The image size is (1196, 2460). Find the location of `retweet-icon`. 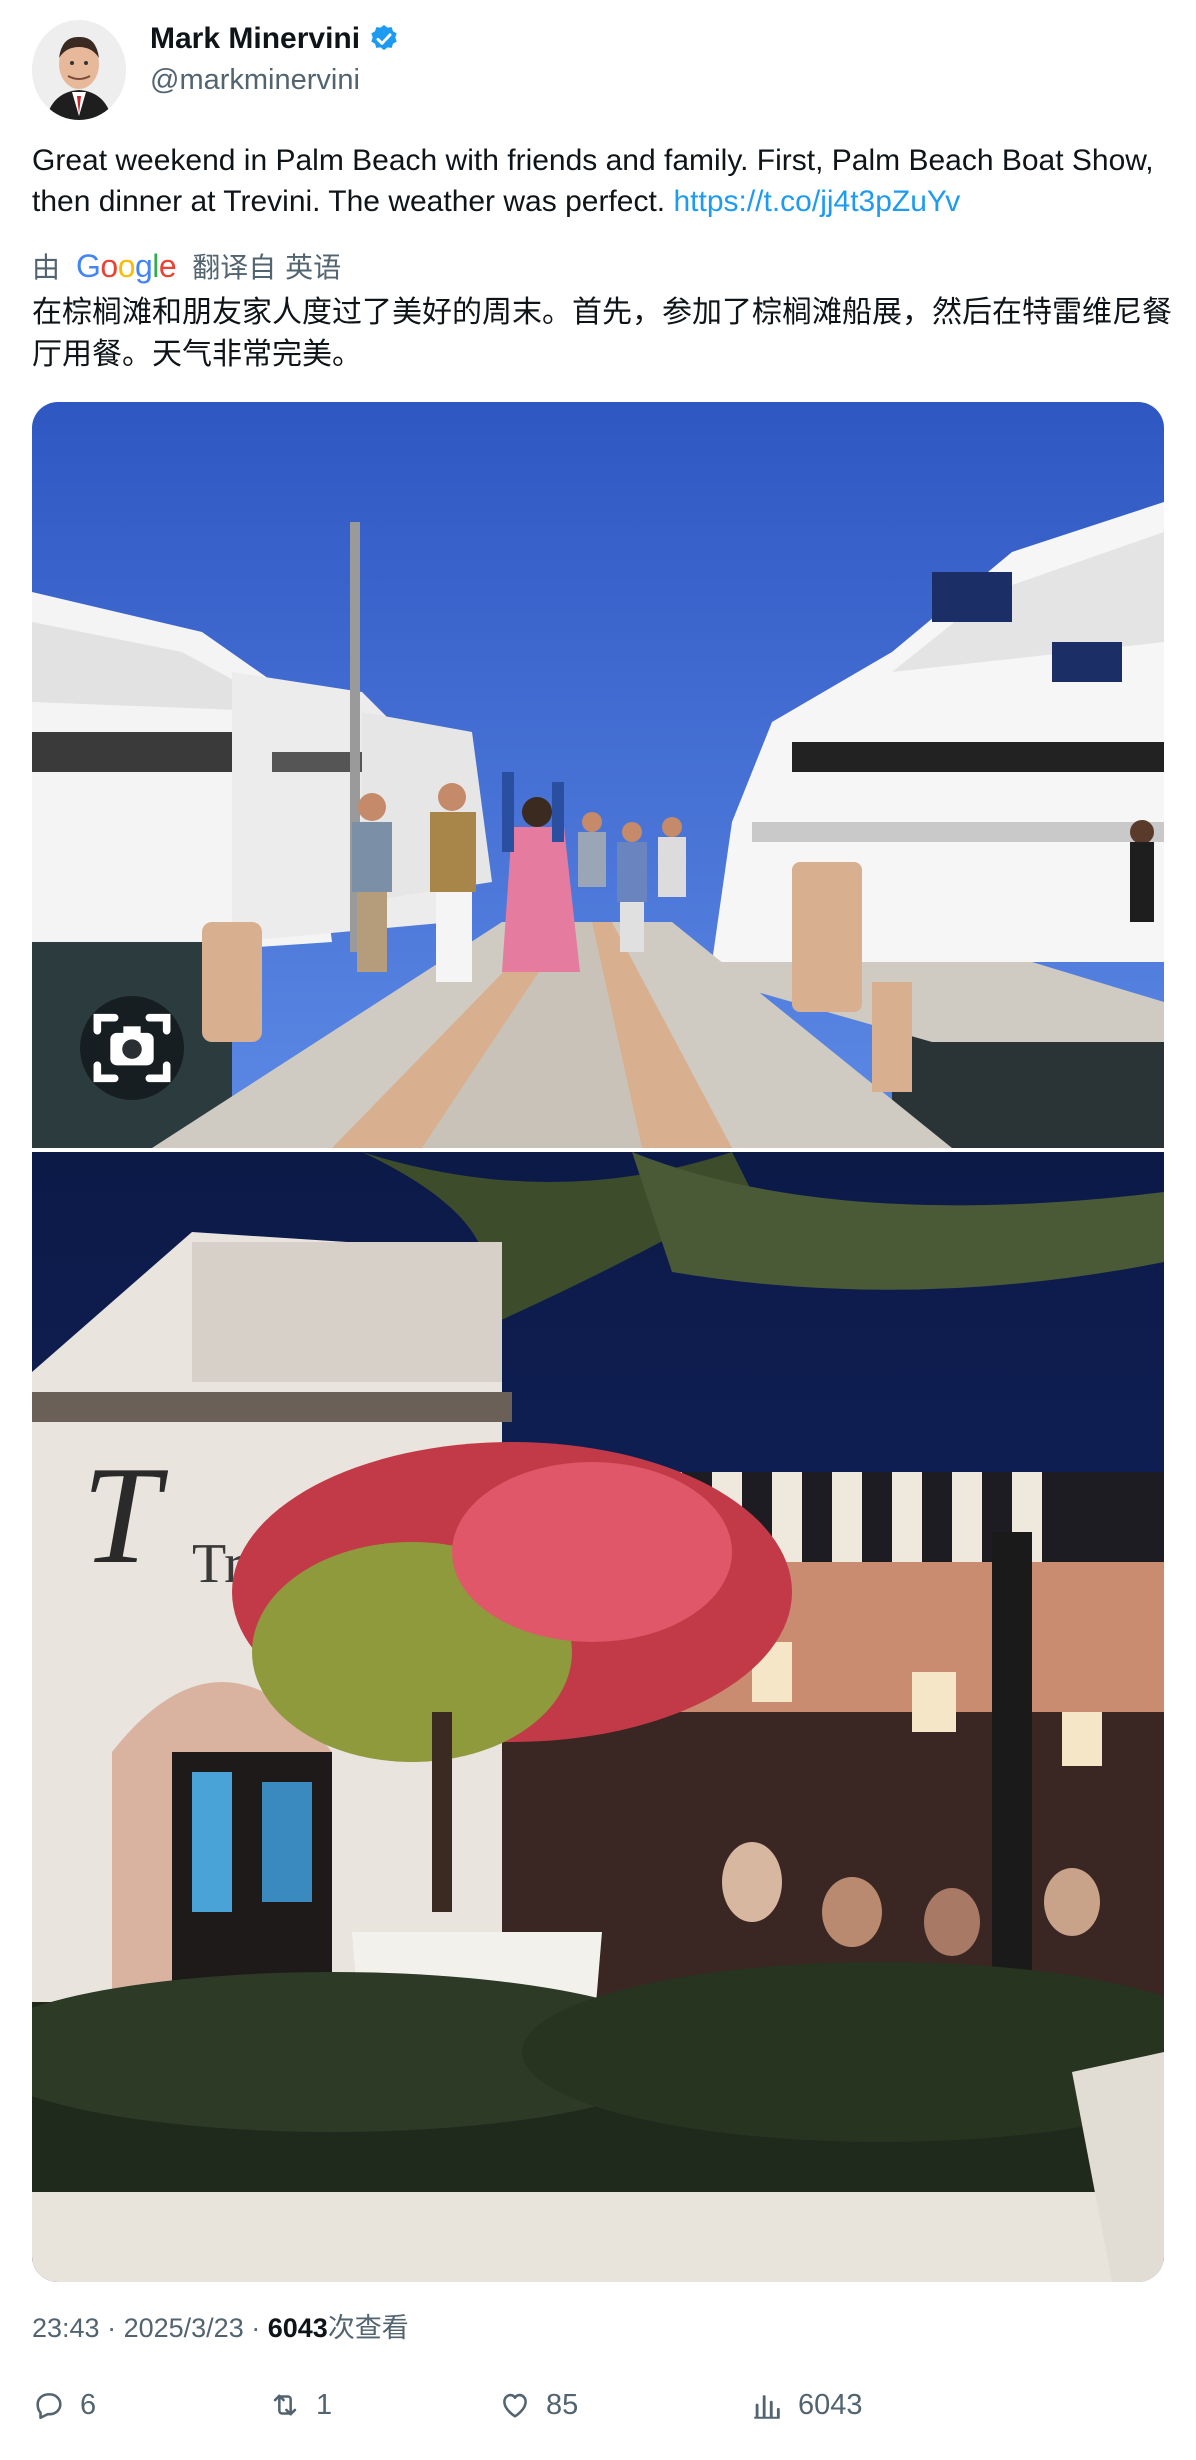

retweet-icon is located at coordinates (285, 2405).